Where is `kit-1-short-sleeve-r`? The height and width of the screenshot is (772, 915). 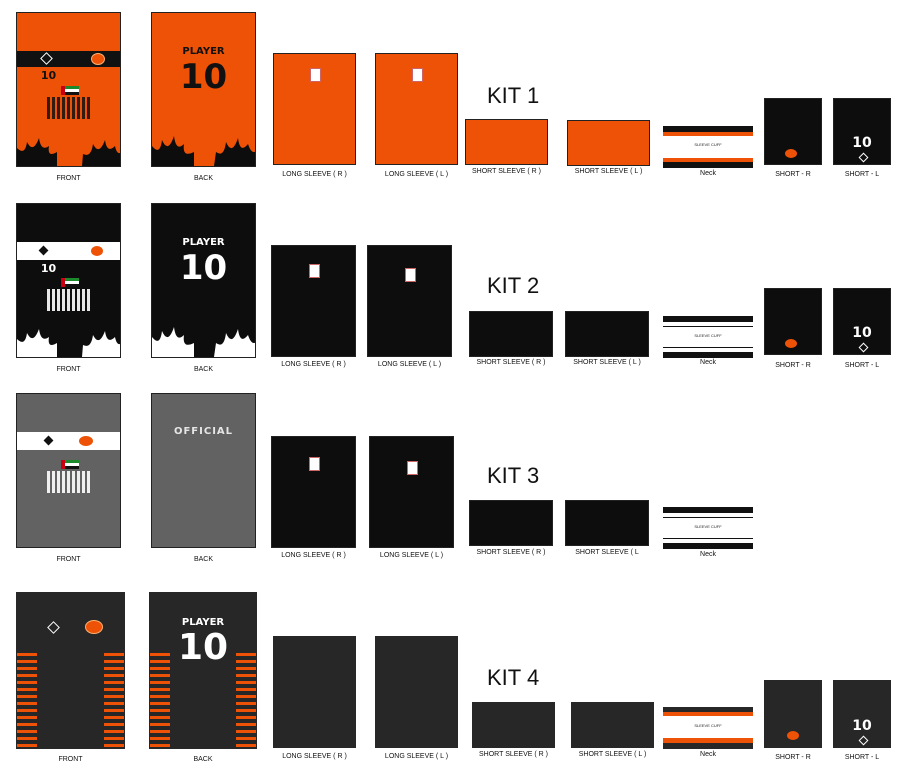 kit-1-short-sleeve-r is located at coordinates (506, 142).